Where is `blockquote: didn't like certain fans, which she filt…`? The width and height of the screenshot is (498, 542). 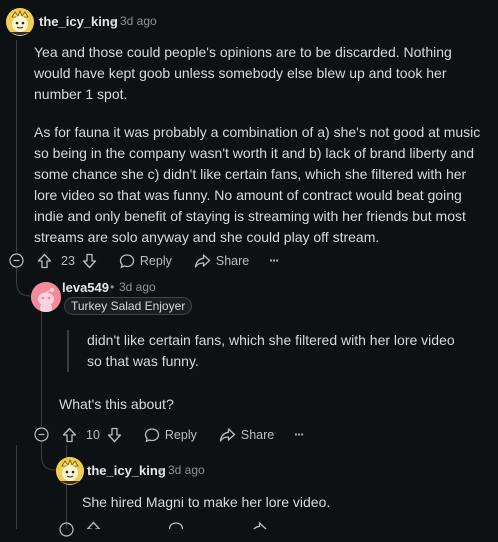
blockquote: didn't like certain fans, which she filt… is located at coordinates (269, 351).